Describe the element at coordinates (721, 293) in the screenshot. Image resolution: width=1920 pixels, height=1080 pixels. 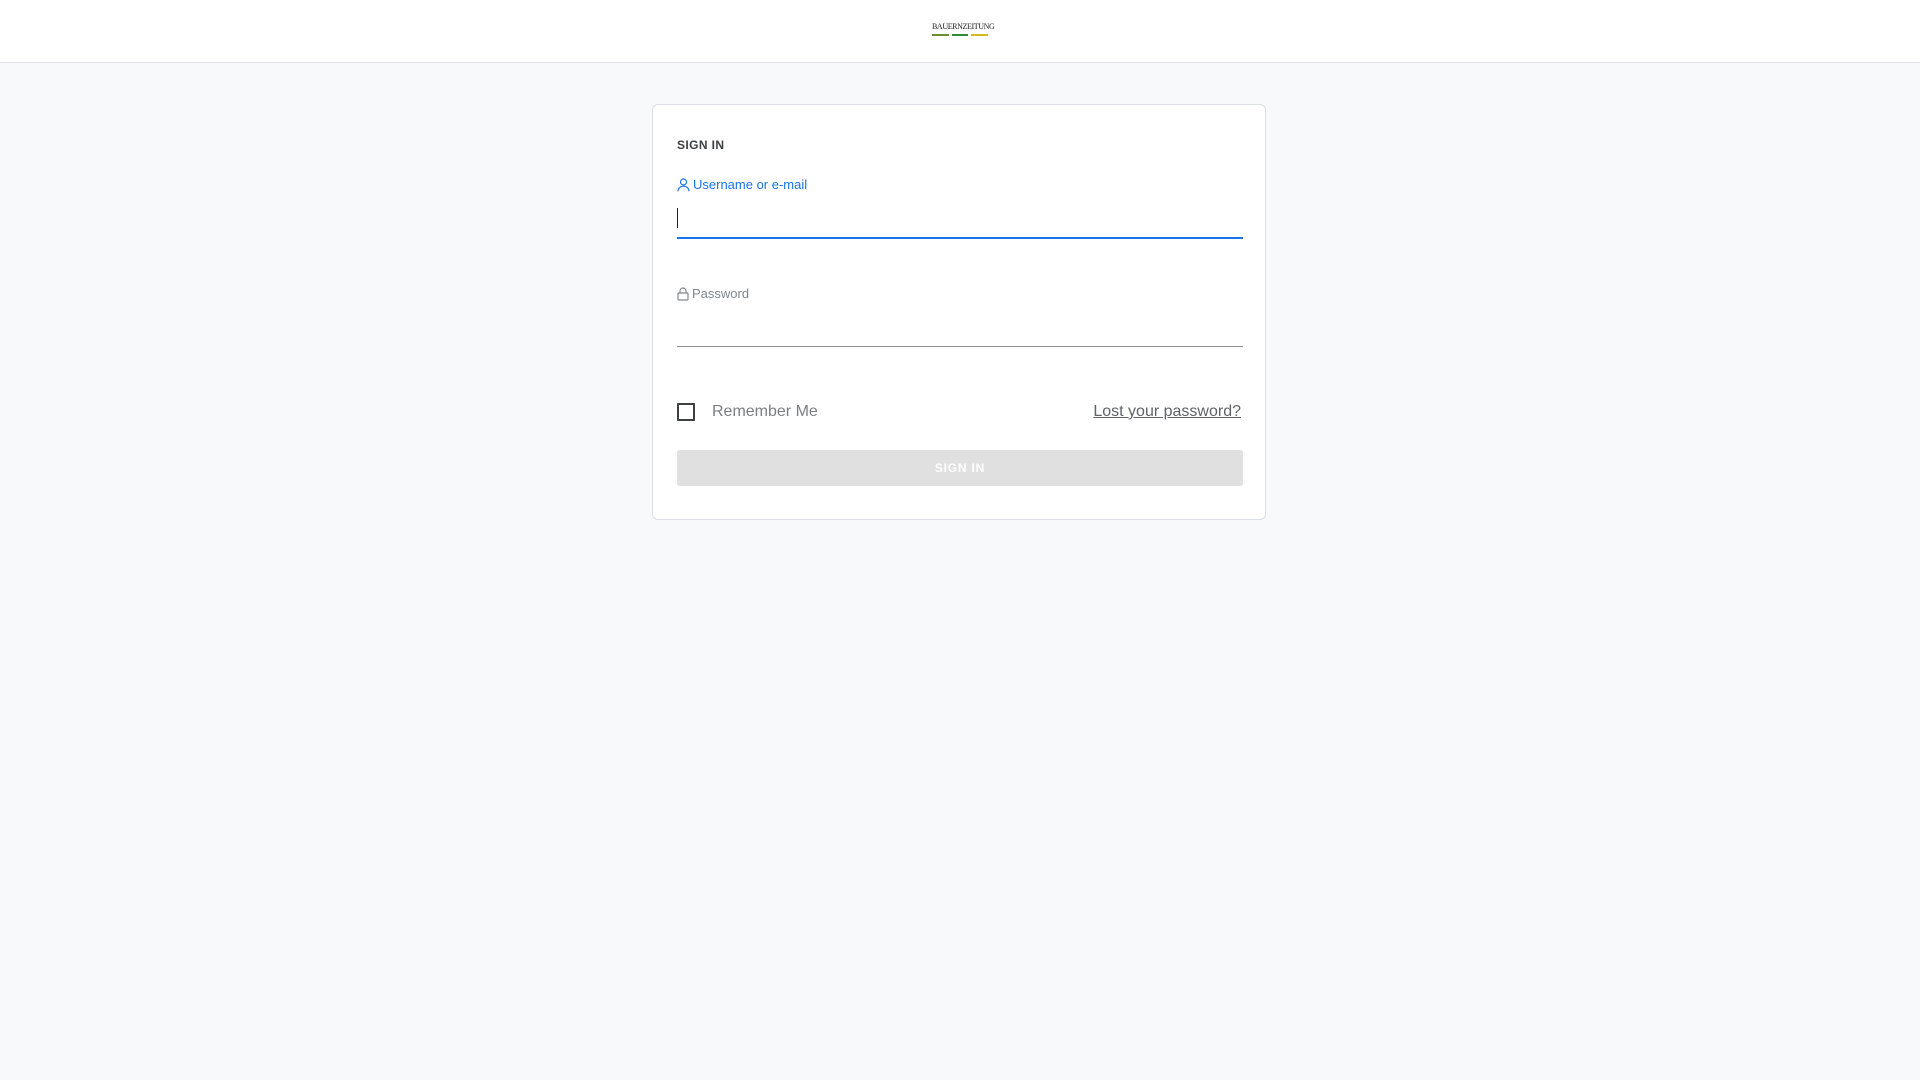
I see `password-label-text: Password` at that location.